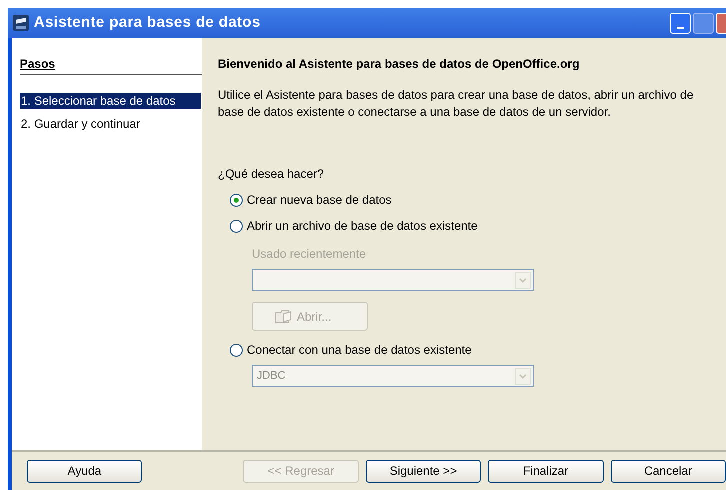 Image resolution: width=726 pixels, height=490 pixels. Describe the element at coordinates (84, 471) in the screenshot. I see `dialog-button: Ayuda` at that location.